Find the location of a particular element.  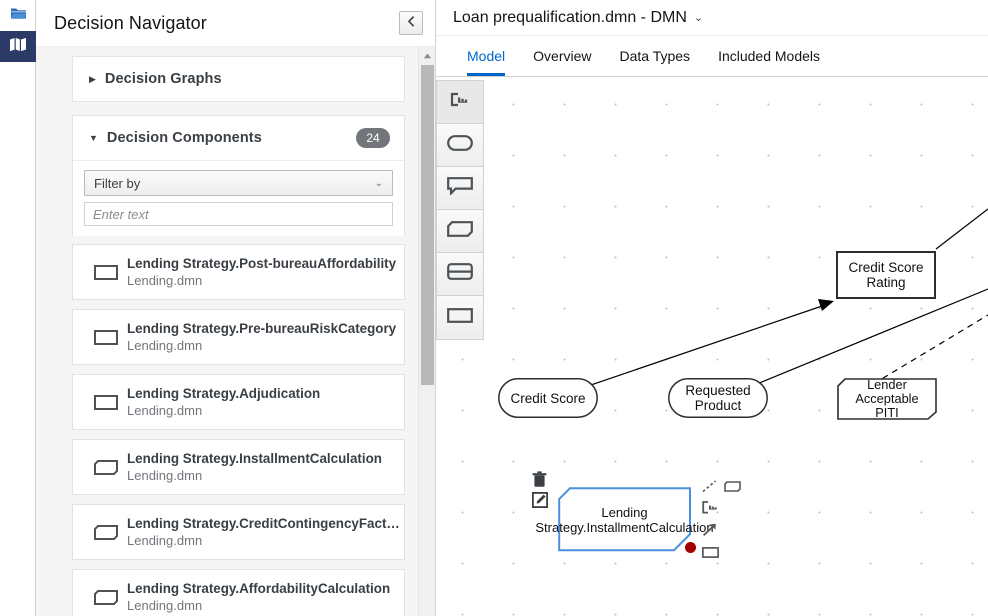

section-header-decision-graphs: ▶ Decision Graphs is located at coordinates (238, 79).